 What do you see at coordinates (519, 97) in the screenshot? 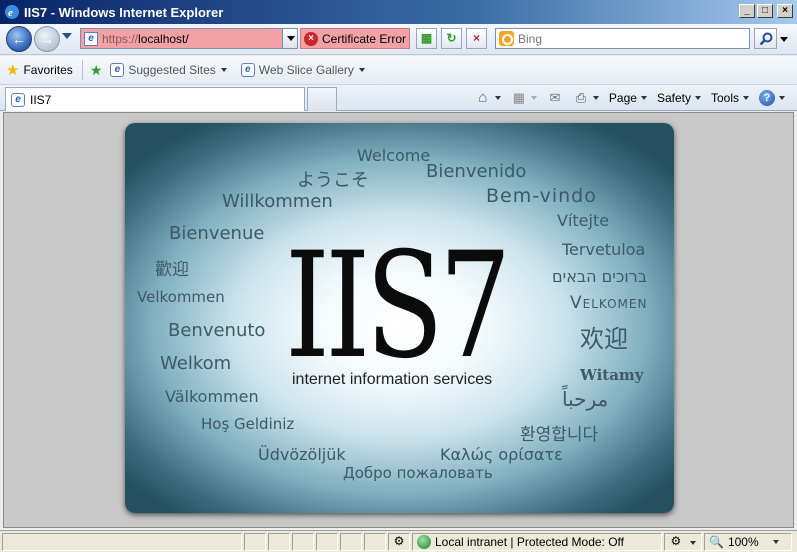
I see `rss-feed-icon: ▦` at bounding box center [519, 97].